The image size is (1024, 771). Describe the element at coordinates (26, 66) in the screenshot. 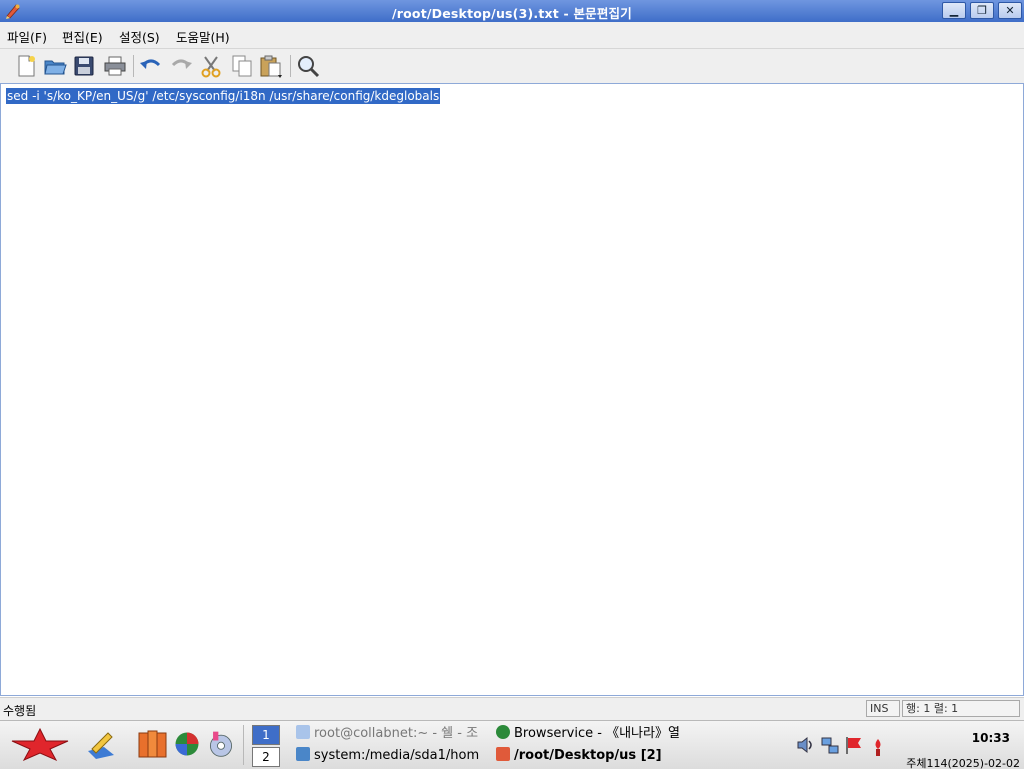

I see `new-document-icon` at that location.